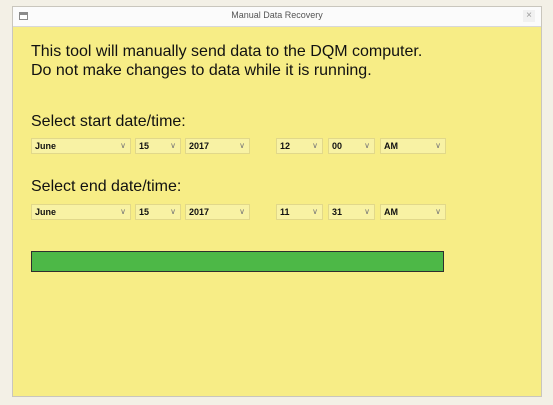  Describe the element at coordinates (529, 16) in the screenshot. I see `close-icon: ×` at that location.